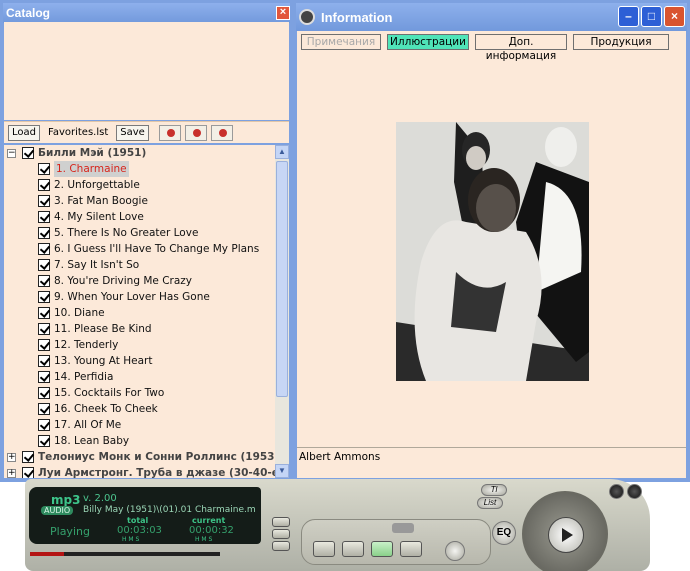  What do you see at coordinates (101, 201) in the screenshot?
I see `track-label: 3. Fat Man Boogie` at bounding box center [101, 201].